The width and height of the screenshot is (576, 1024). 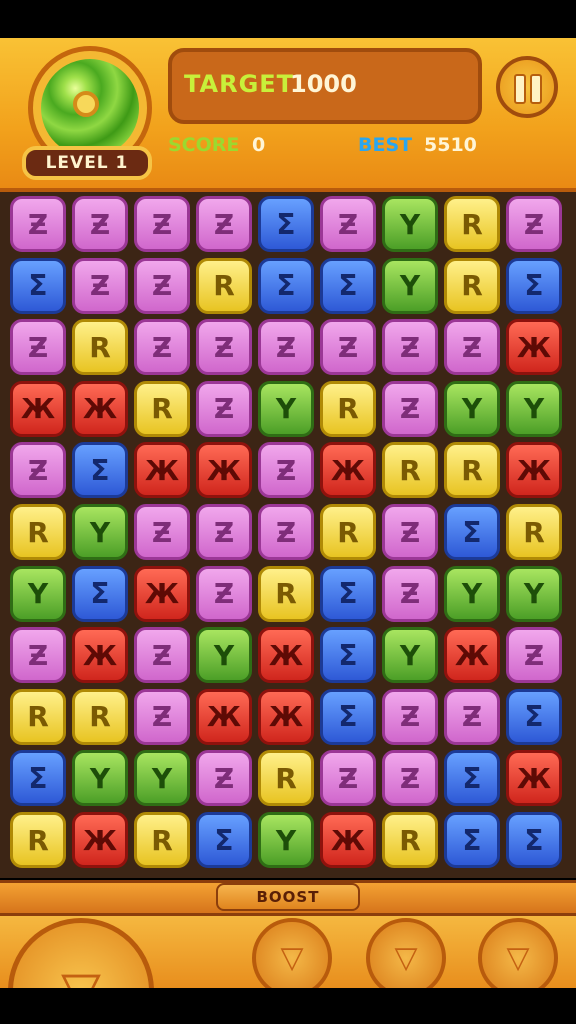 I want to click on main-boost-button: ▽, so click(x=81, y=953).